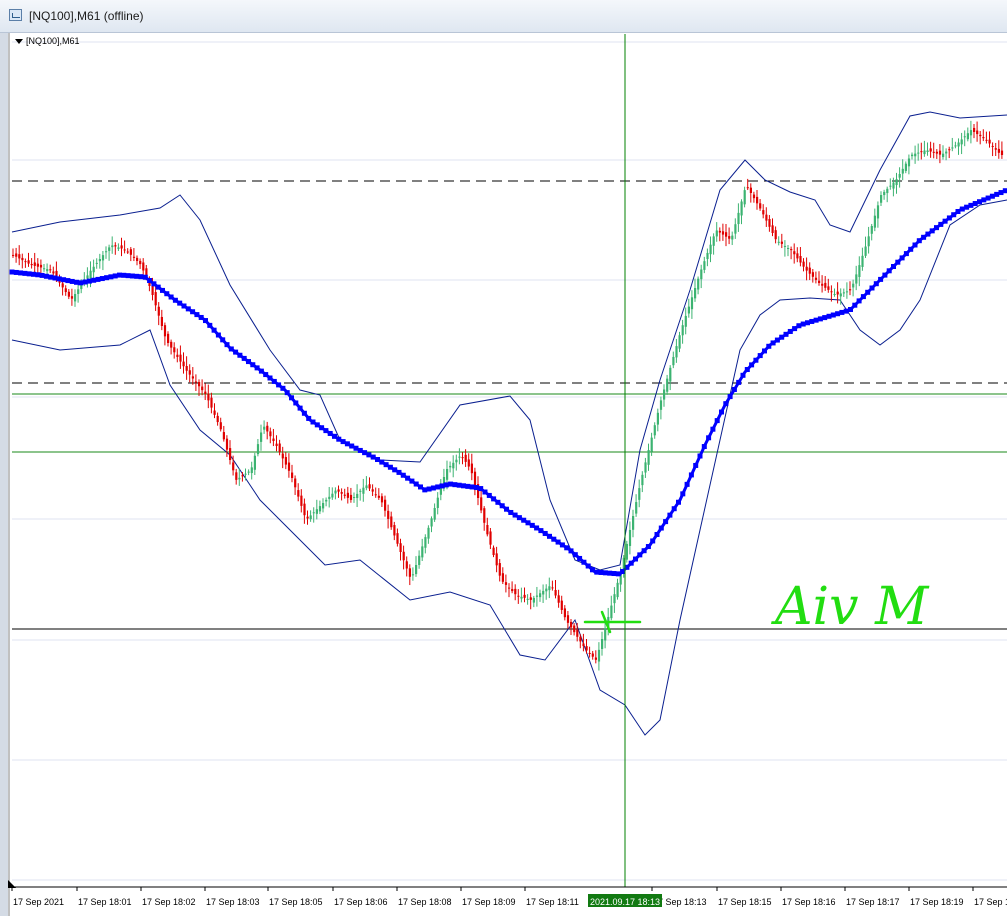 This screenshot has height=916, width=1007. I want to click on time-tick-label: 17 Sep 2021, so click(38, 902).